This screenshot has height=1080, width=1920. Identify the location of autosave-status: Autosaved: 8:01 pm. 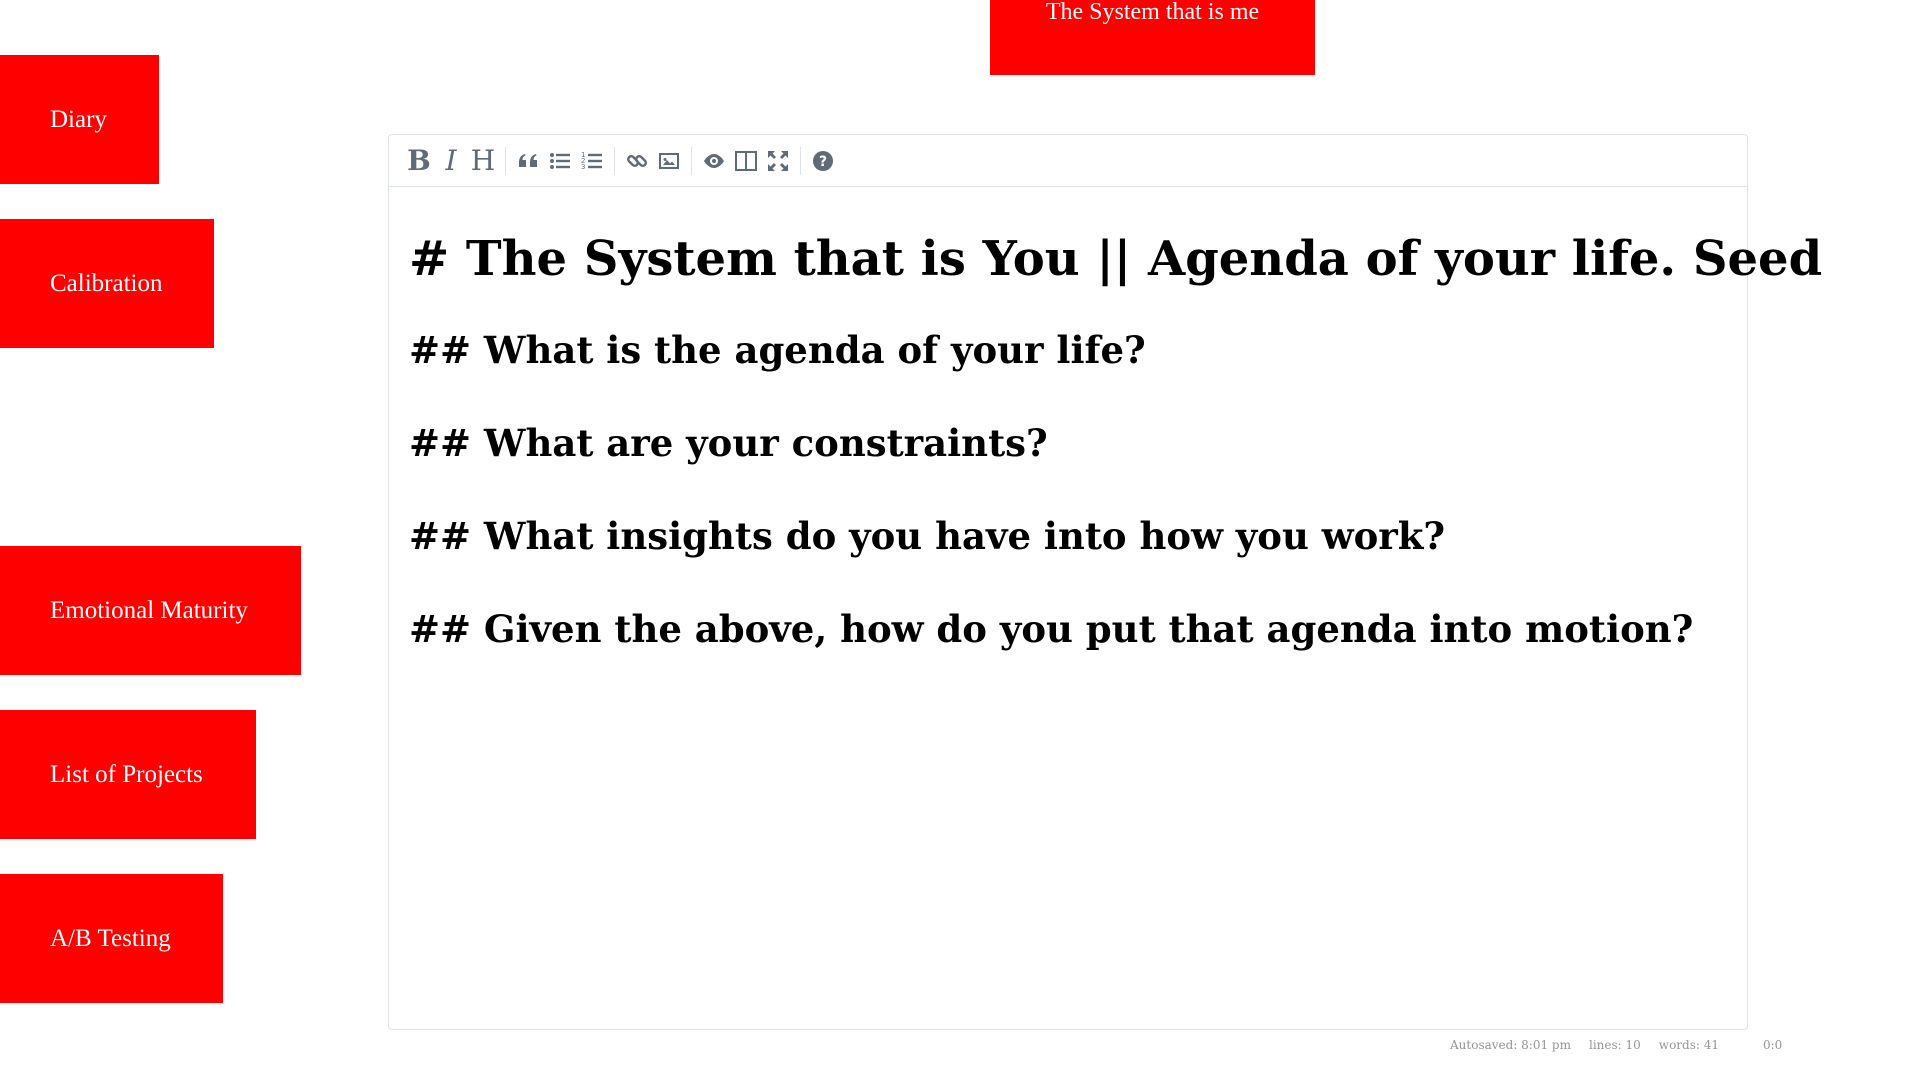
(1510, 1045).